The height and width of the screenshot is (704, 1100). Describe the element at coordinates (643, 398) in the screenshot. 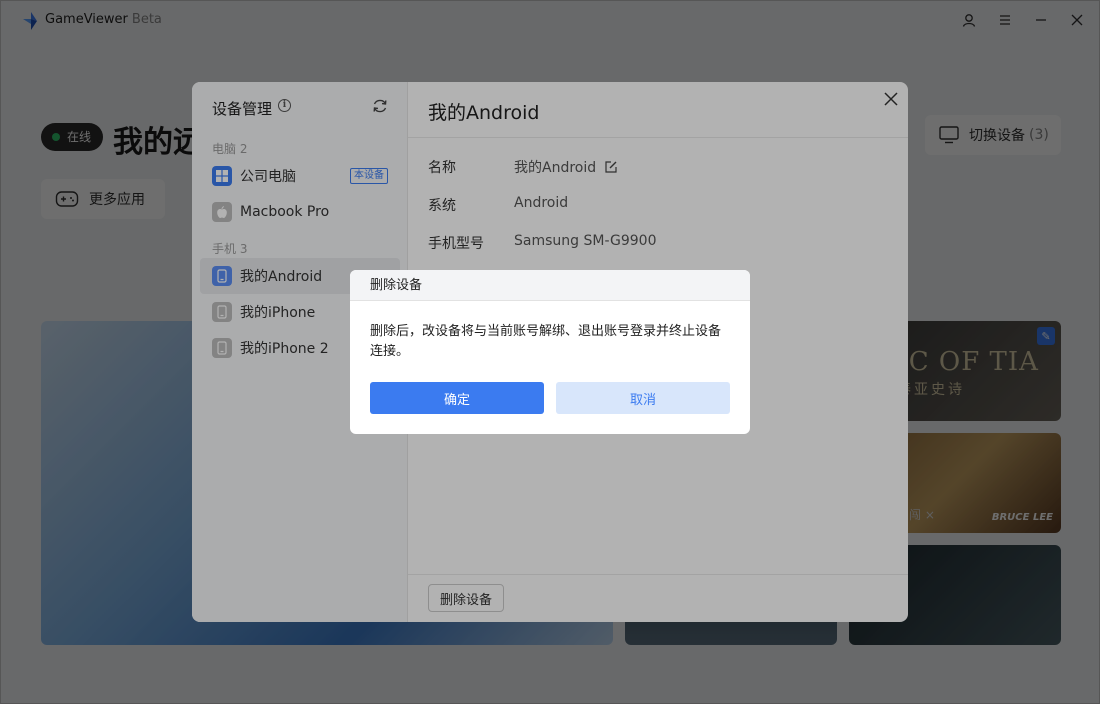

I see `confirm-cancel-button: 取消` at that location.